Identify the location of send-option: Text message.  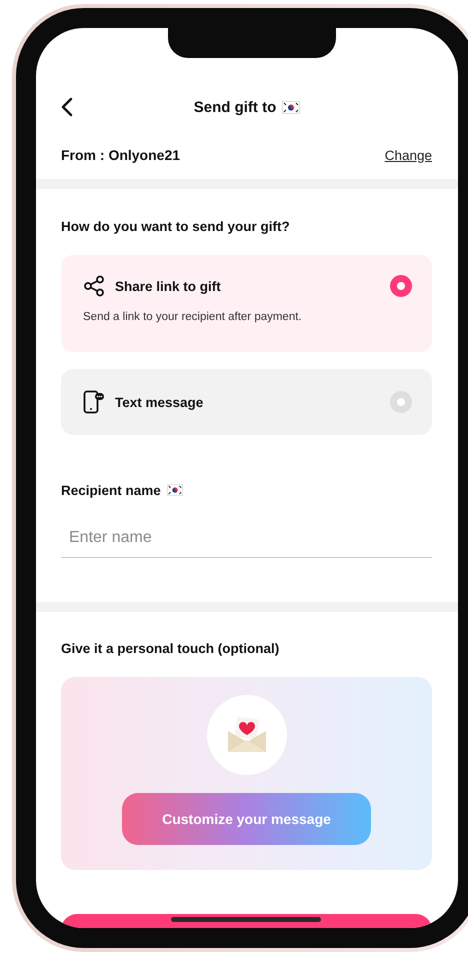
(246, 402).